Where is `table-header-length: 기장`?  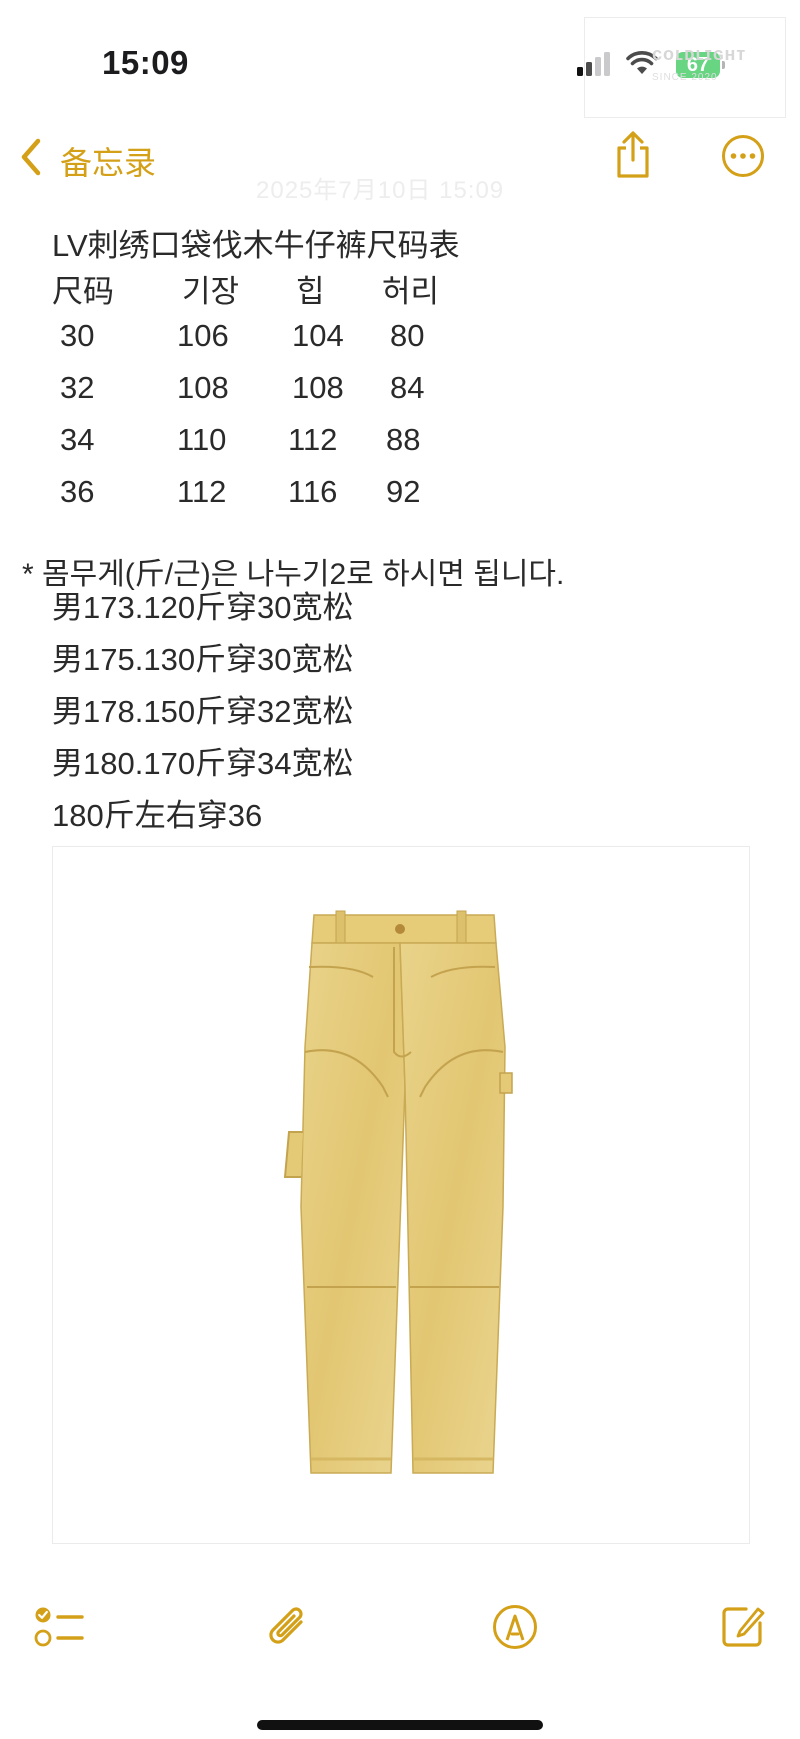 table-header-length: 기장 is located at coordinates (211, 291).